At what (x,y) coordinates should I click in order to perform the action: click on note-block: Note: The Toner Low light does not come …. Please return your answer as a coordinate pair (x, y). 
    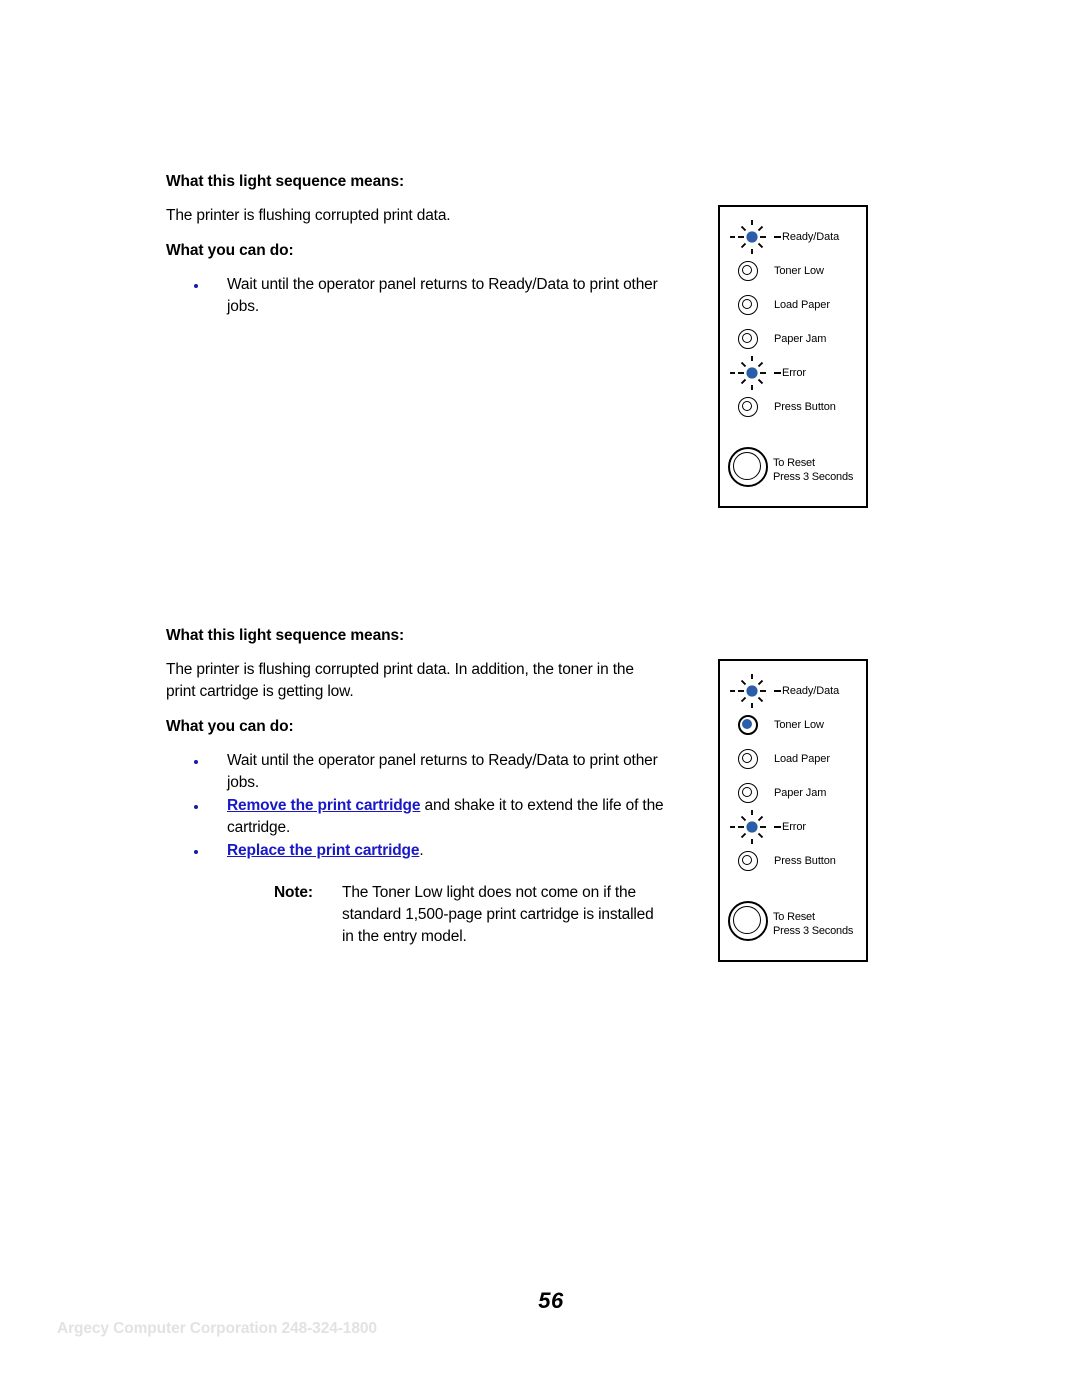
    Looking at the image, I should click on (416, 915).